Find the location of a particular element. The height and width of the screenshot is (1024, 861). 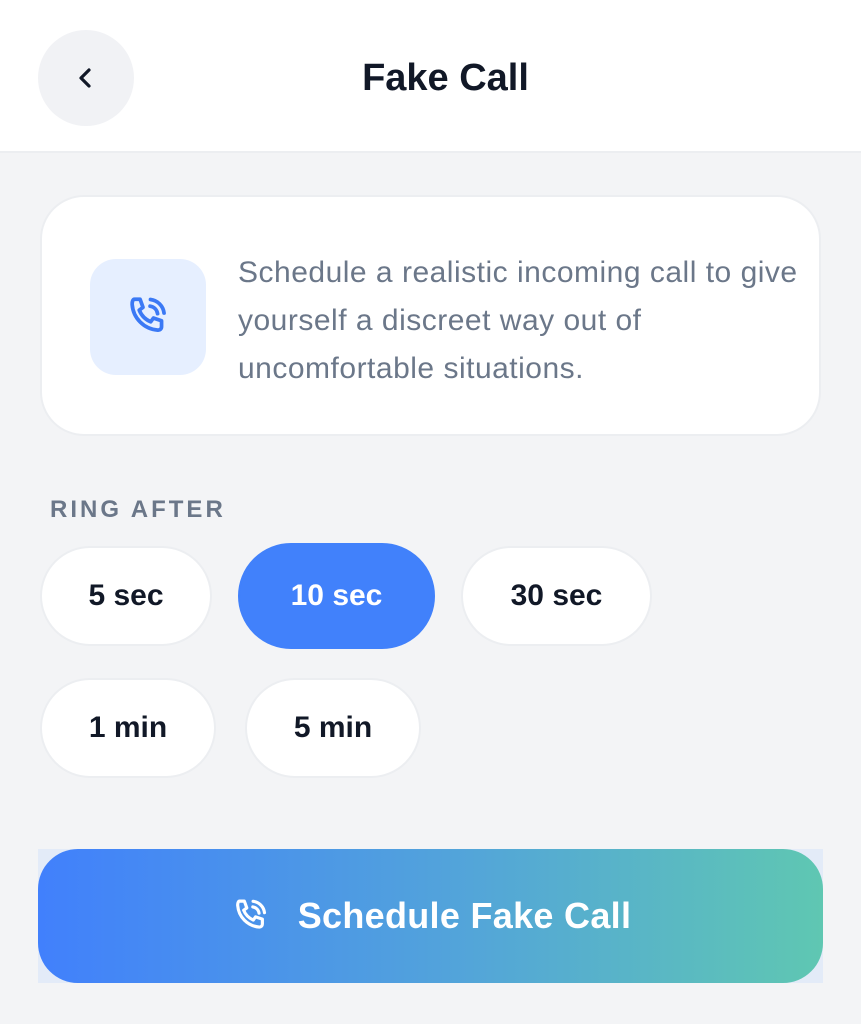

schedule-fake-call-label: Schedule Fake Call is located at coordinates (464, 915).